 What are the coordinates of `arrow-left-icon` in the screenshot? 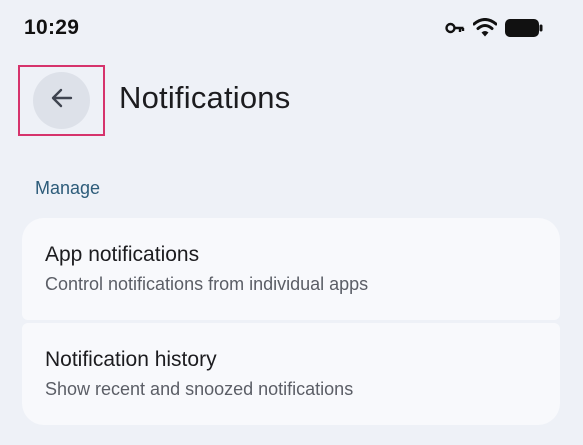 It's located at (62, 100).